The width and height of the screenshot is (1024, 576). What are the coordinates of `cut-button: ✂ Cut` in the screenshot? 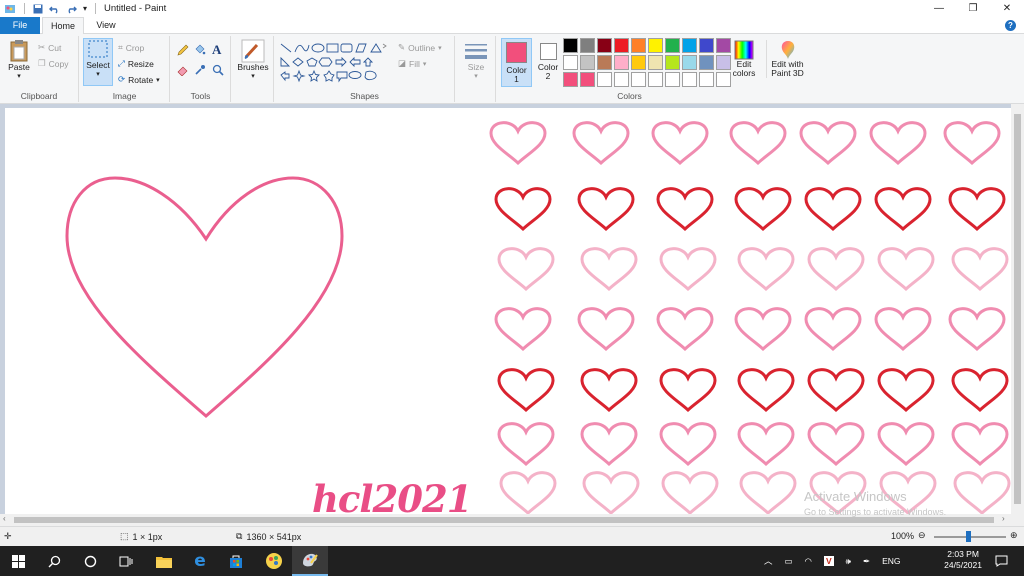 It's located at (49, 47).